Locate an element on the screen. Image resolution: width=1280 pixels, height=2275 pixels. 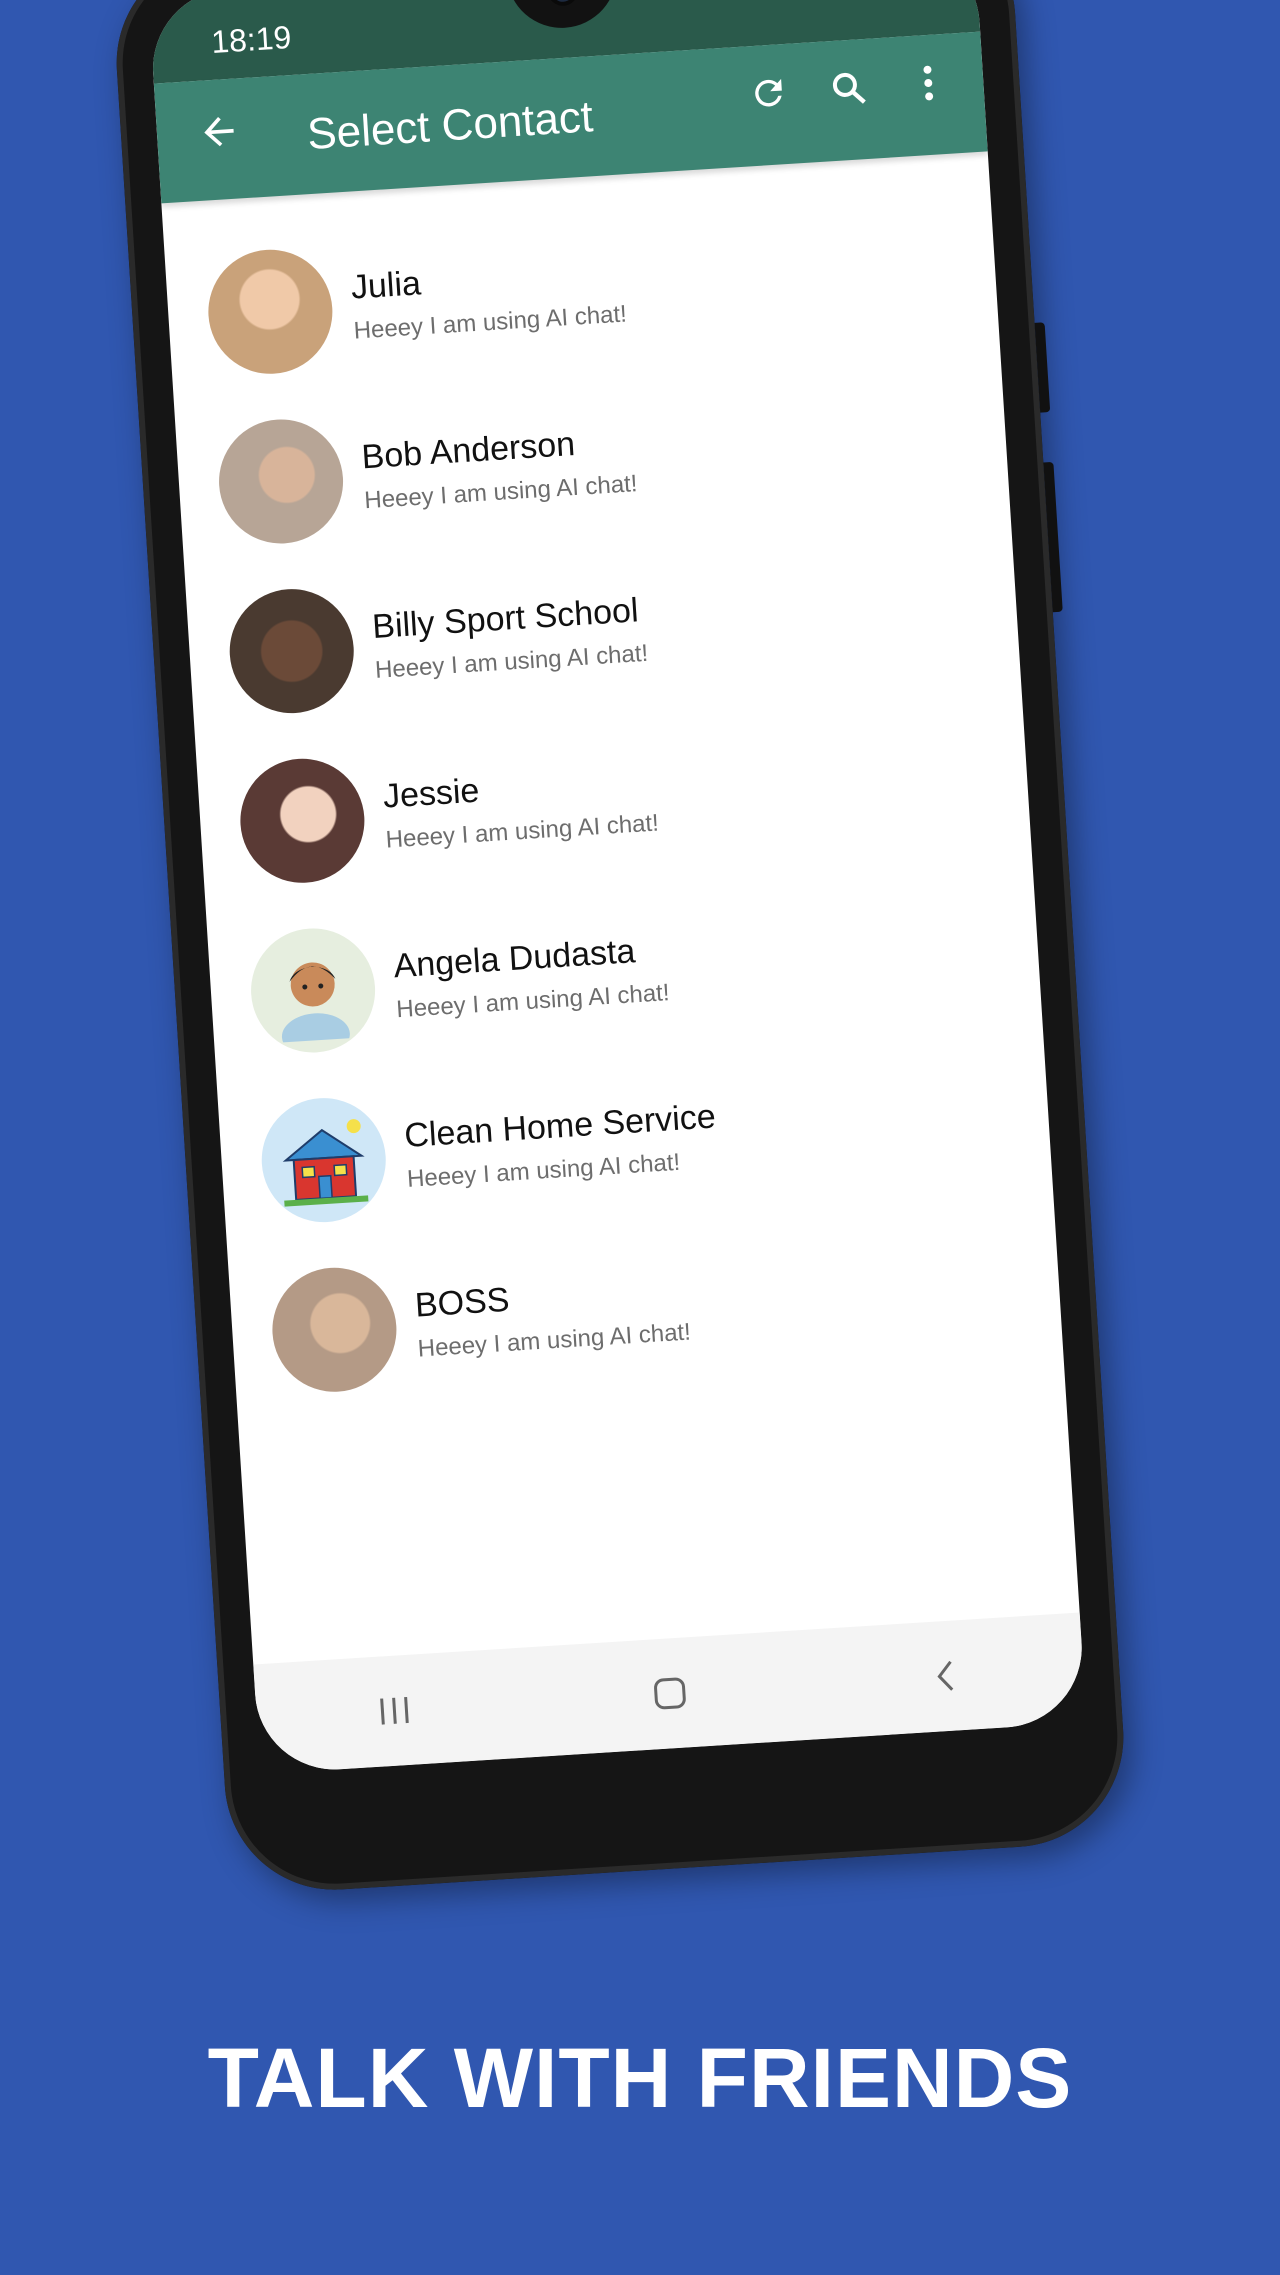
contact-name: Julia is located at coordinates (385, 285).